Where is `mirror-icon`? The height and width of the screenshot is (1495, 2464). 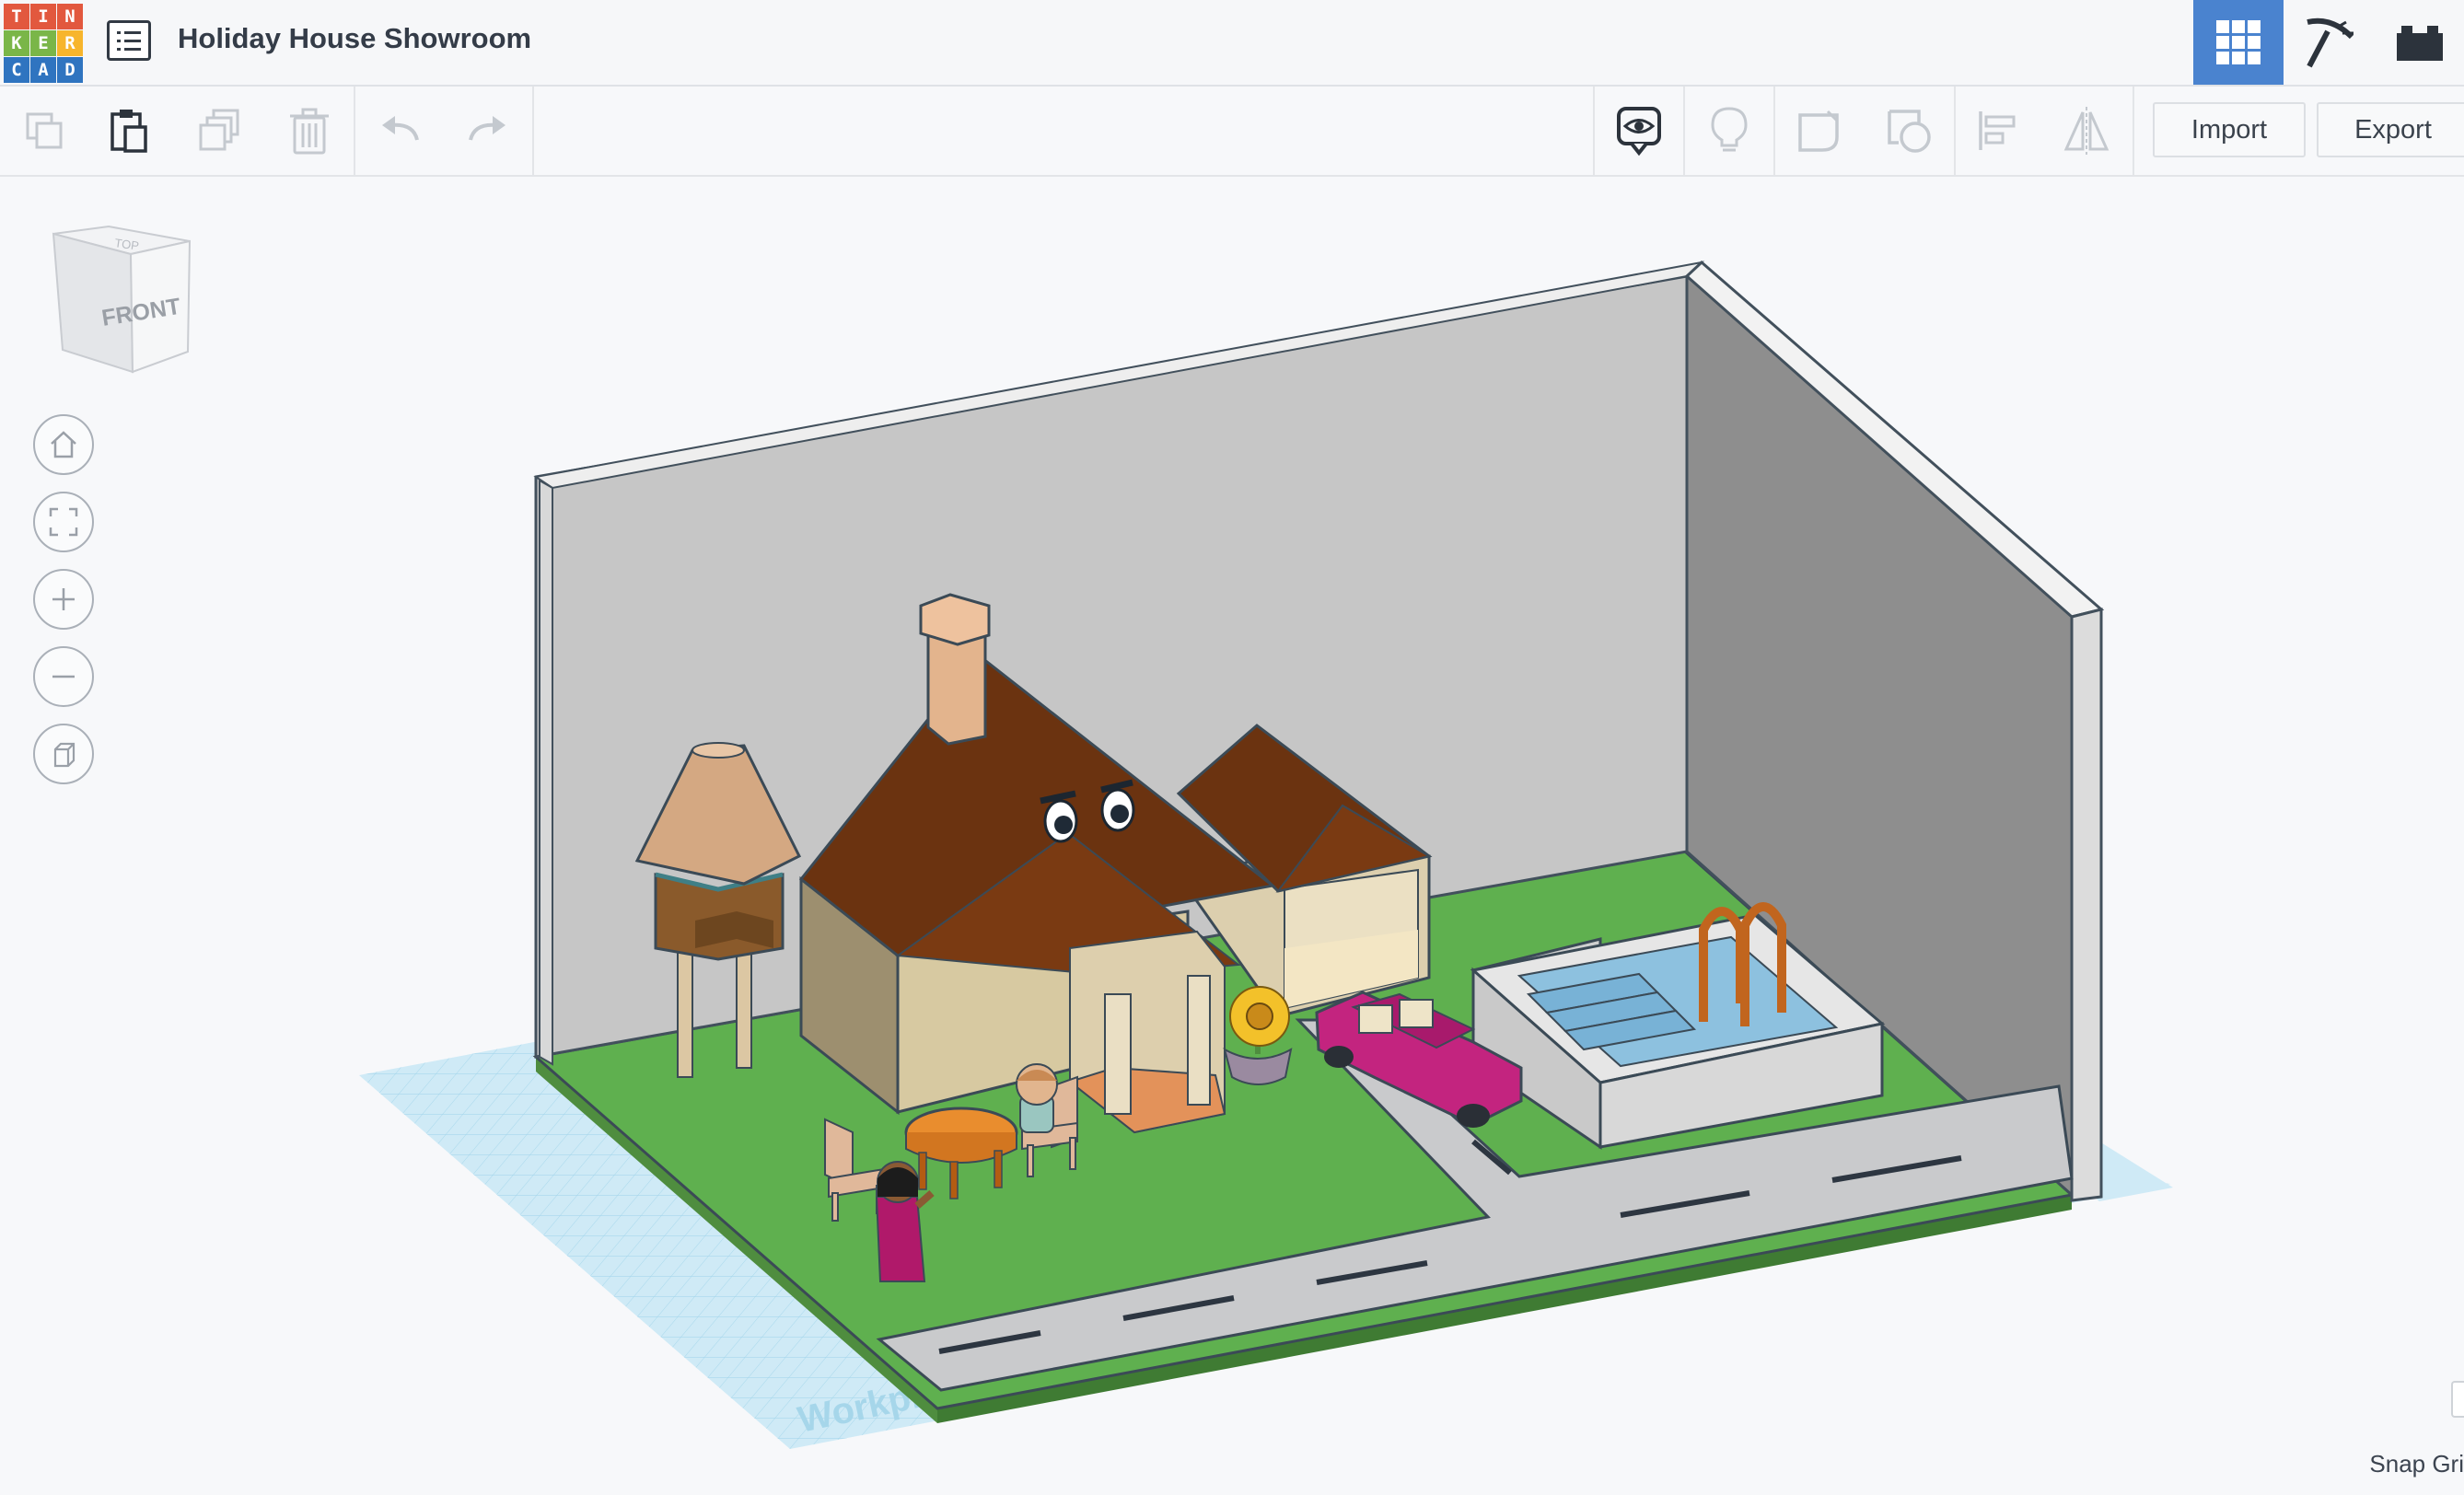 mirror-icon is located at coordinates (2086, 131).